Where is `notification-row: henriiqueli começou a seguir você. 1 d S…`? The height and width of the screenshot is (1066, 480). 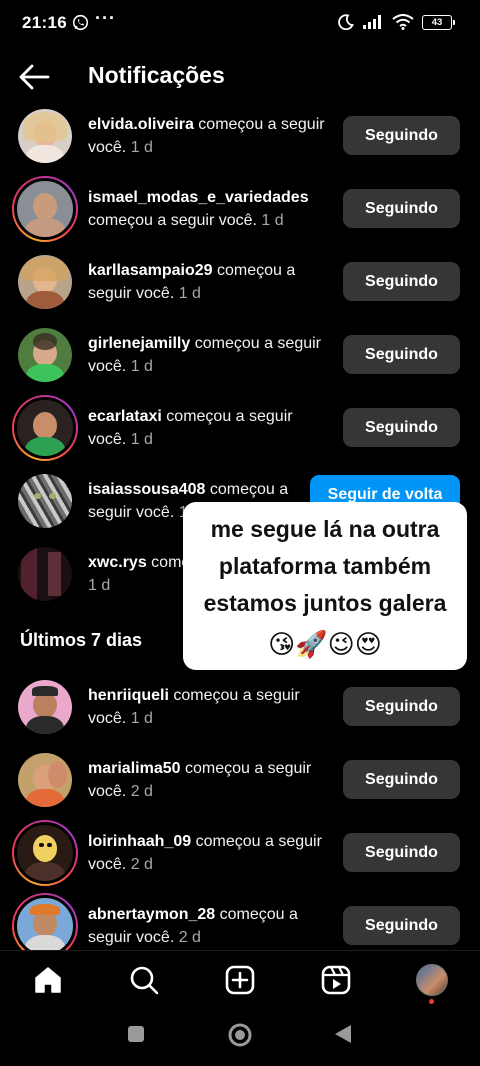
notification-row: henriiqueli começou a seguir você. 1 d S… is located at coordinates (240, 707).